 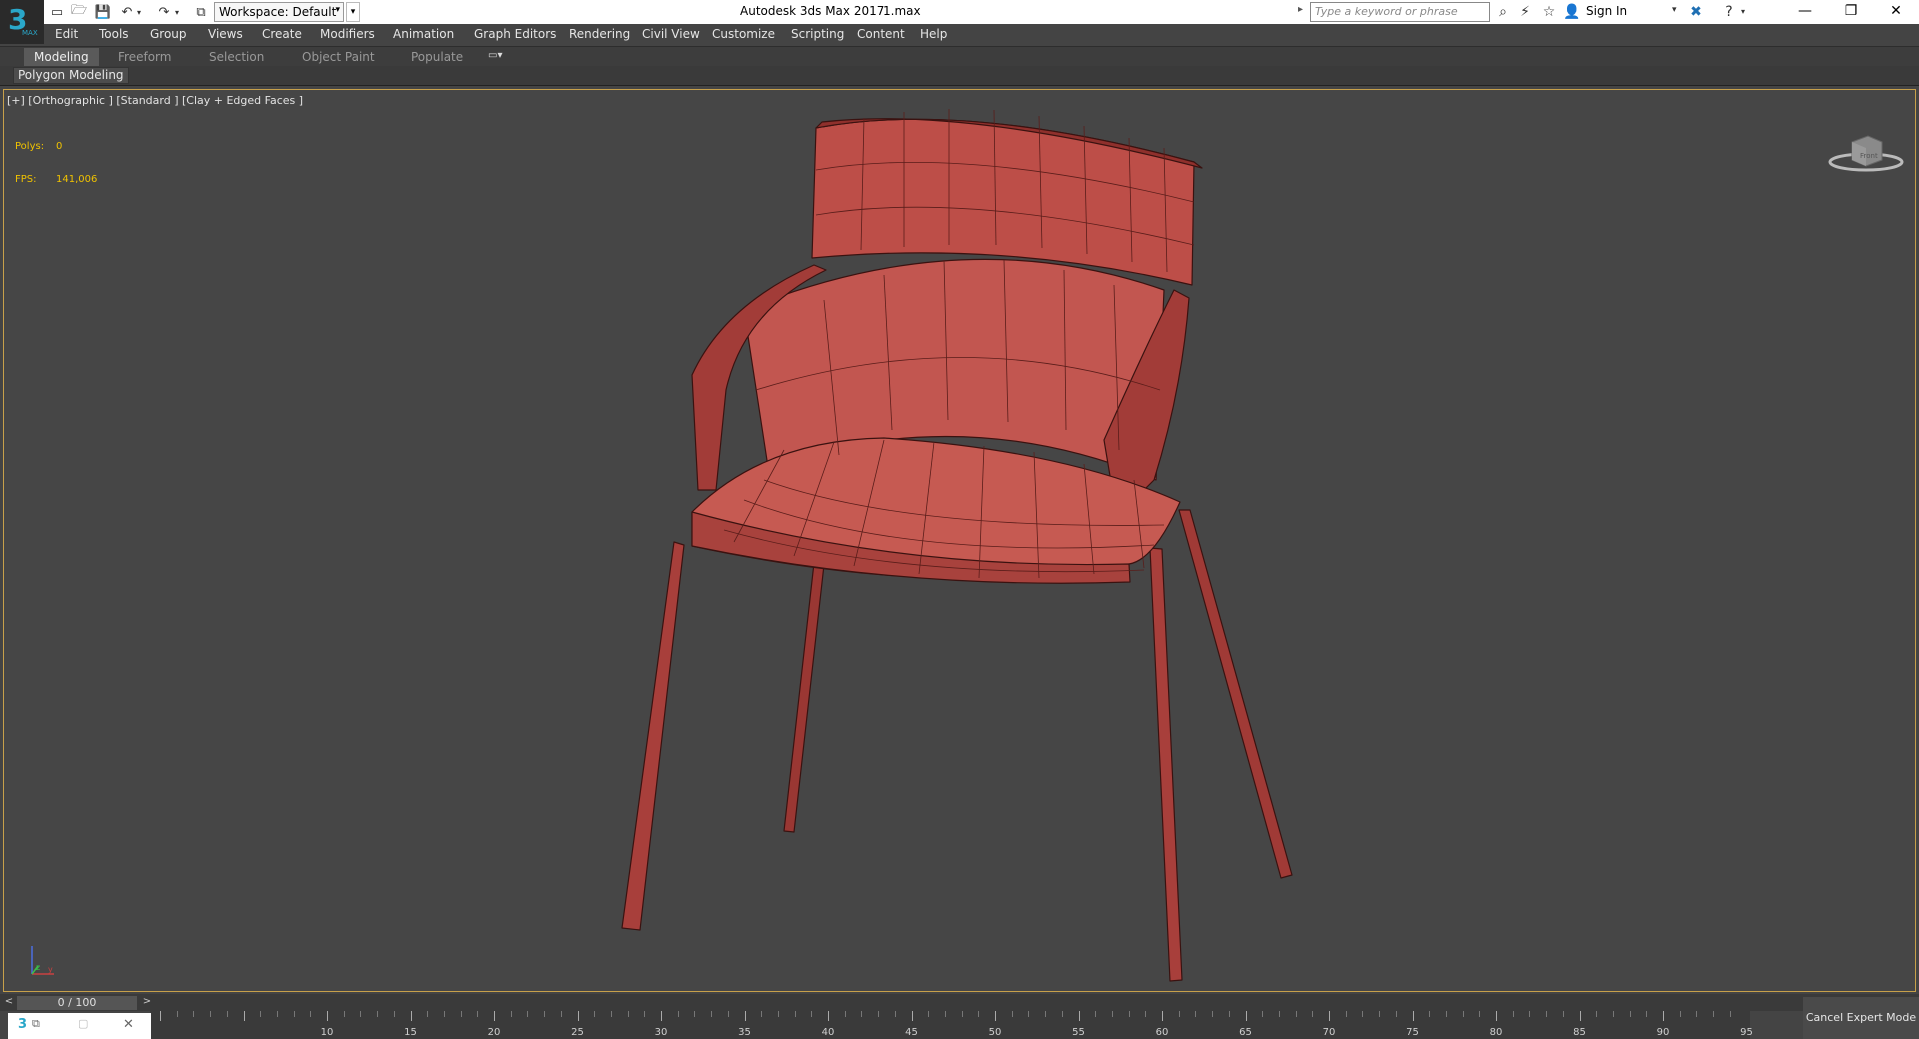 I want to click on window-copy-icon: ⧉, so click(x=36, y=1024).